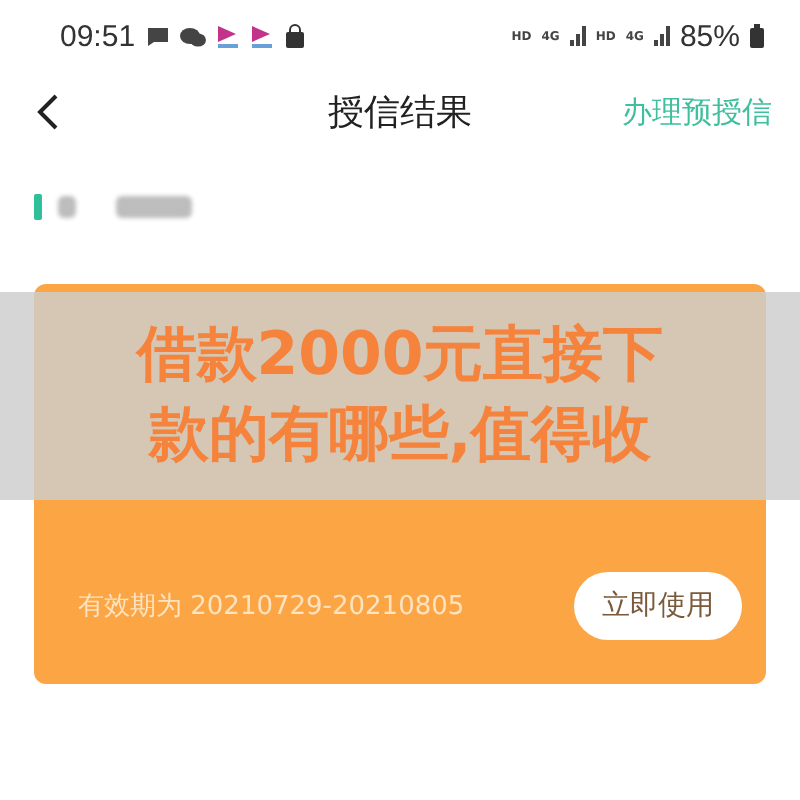 The width and height of the screenshot is (800, 800). I want to click on caption-line: 款的有哪些,值得收, so click(400, 436).